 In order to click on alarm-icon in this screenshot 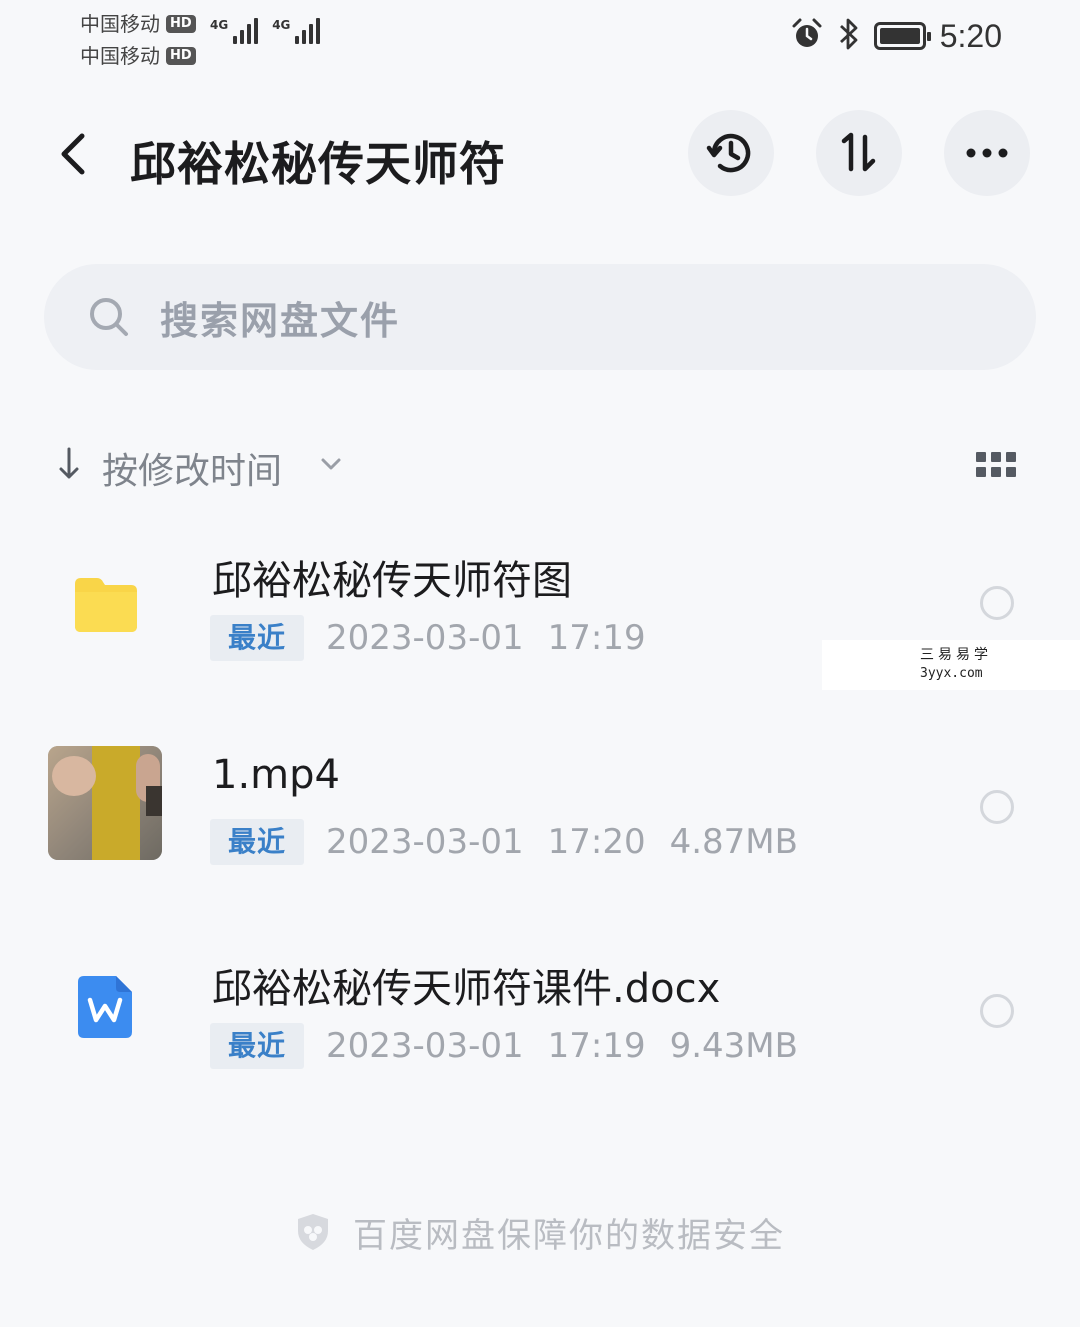, I will do `click(807, 36)`.